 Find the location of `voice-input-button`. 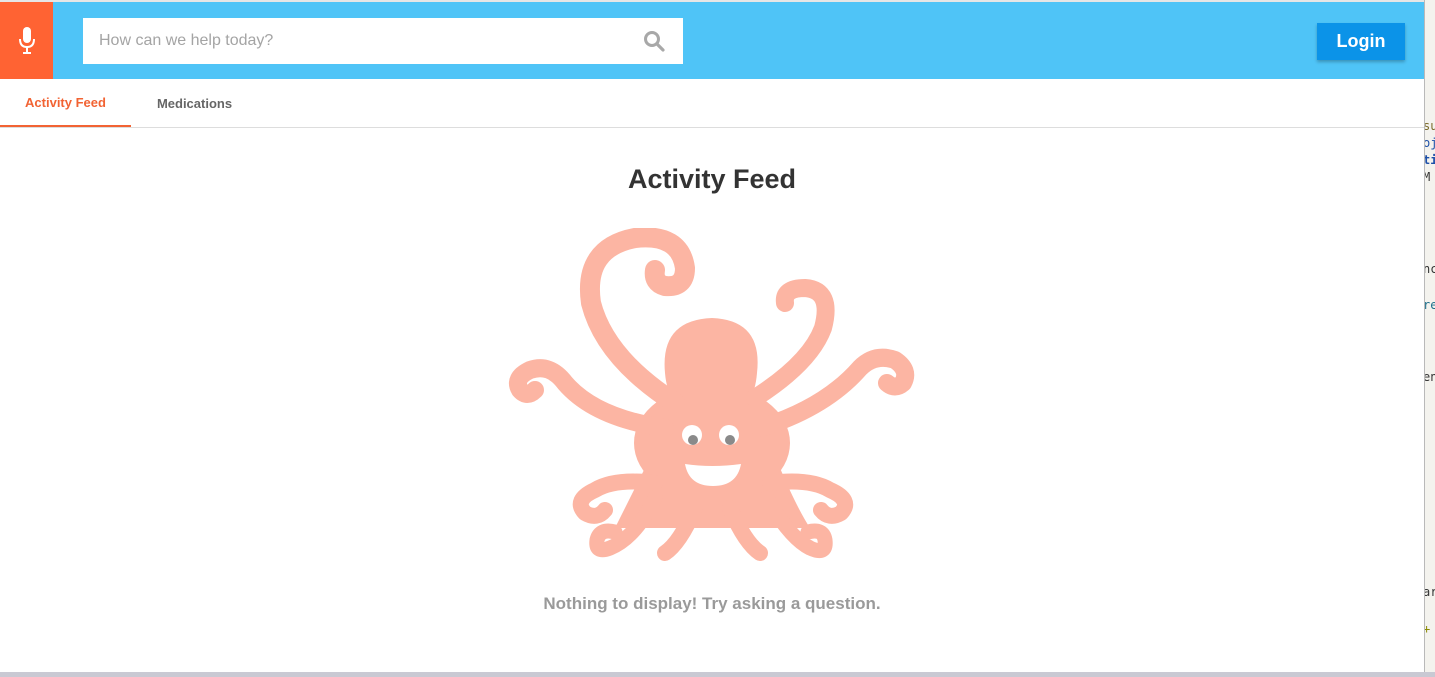

voice-input-button is located at coordinates (26, 40).